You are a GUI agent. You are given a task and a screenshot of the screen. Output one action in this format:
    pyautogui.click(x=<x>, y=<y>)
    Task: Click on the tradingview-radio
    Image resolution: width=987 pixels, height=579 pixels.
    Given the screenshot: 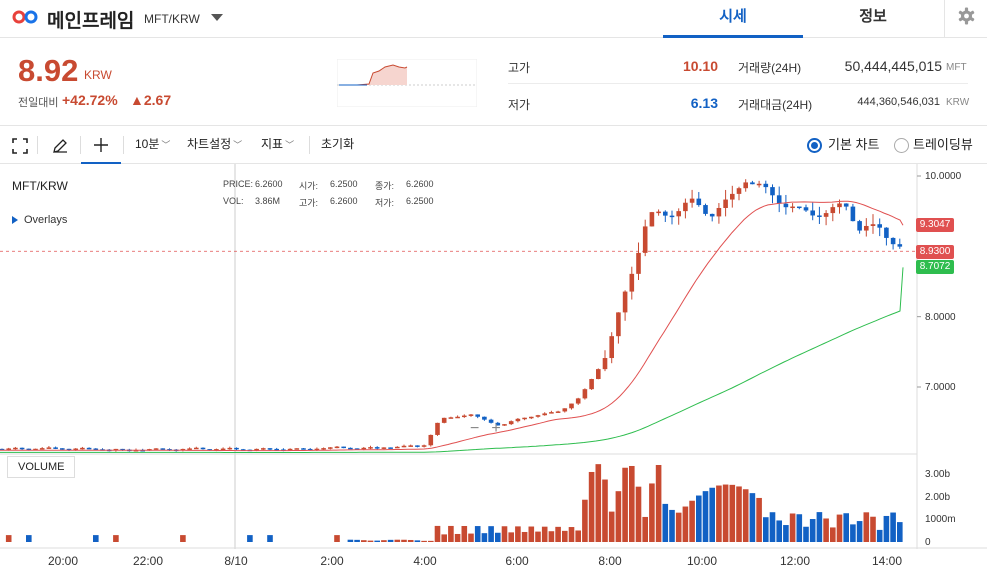 What is the action you would take?
    pyautogui.click(x=901, y=145)
    